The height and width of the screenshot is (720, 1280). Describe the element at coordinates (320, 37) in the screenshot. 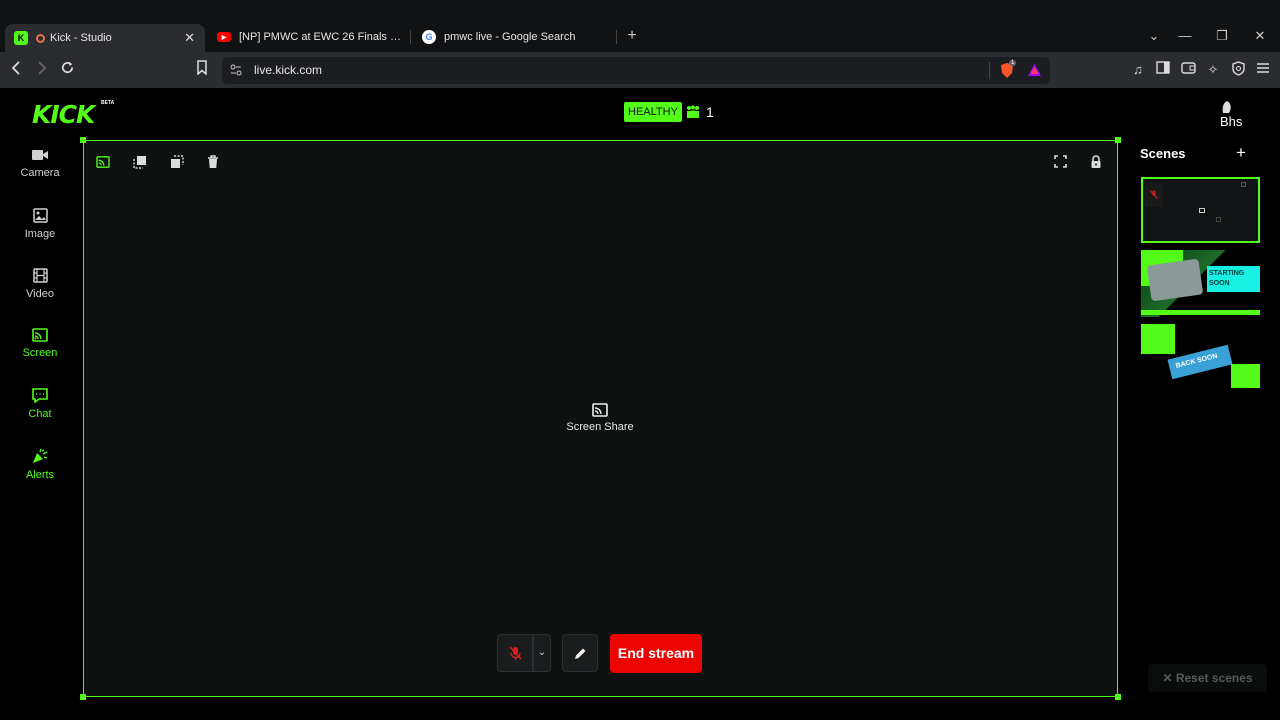

I see `tab-title: [NP] PMWC at EWC 26 Finals D1 | PU` at that location.